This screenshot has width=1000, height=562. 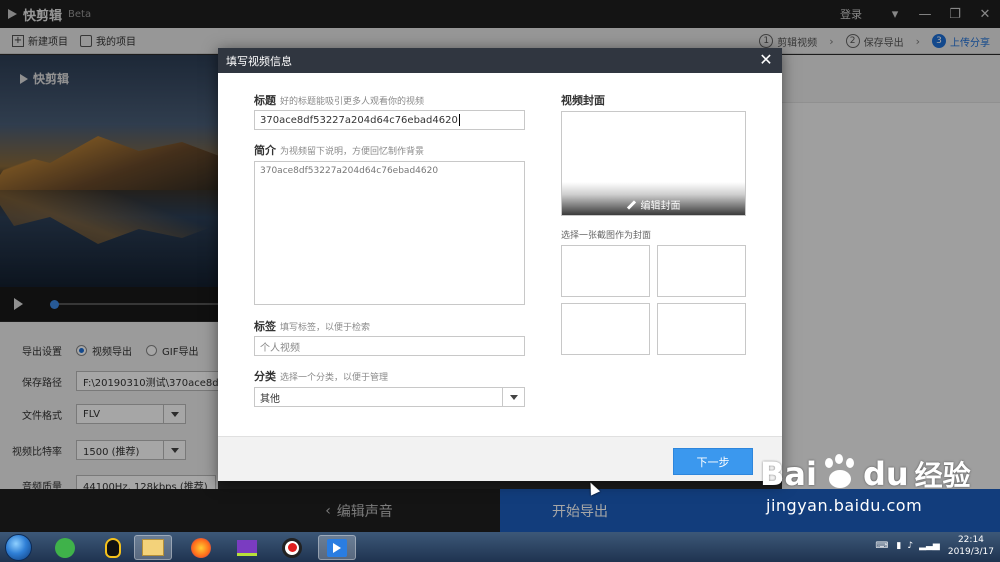 I want to click on signal-icon: ▂▃▅, so click(x=929, y=546).